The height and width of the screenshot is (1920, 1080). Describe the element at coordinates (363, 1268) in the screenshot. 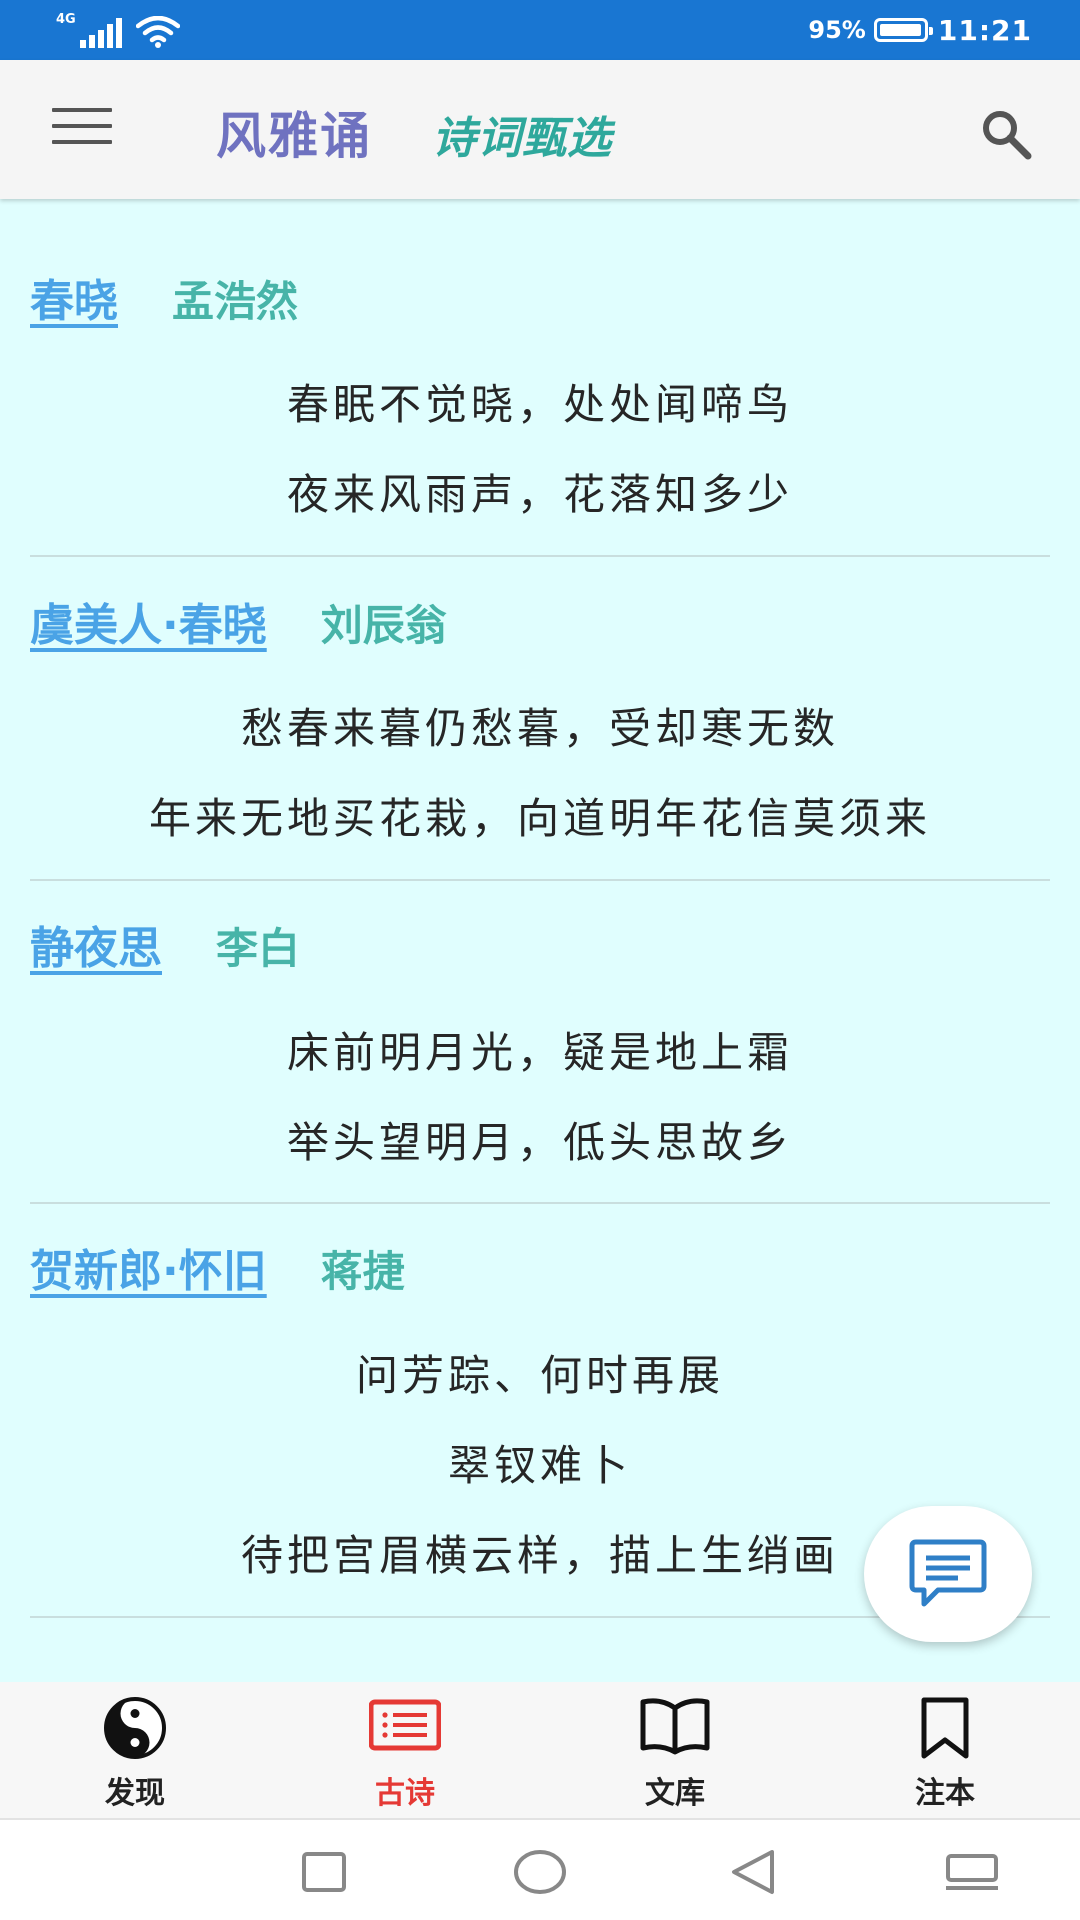

I see `poem-author: 蒋捷` at that location.